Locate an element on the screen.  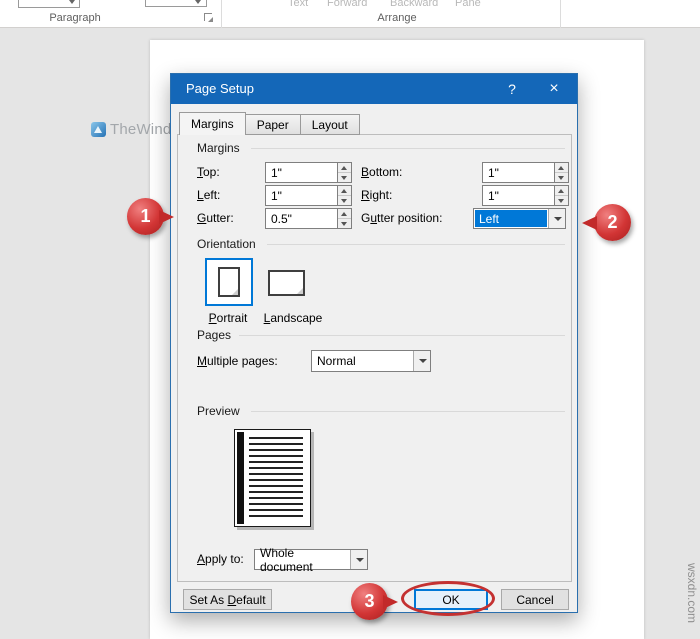
multiple-pages-select: Normal is located at coordinates (371, 361).